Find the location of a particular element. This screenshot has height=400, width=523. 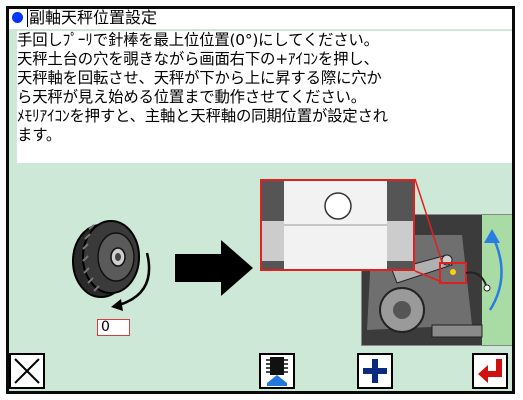

memory-button is located at coordinates (277, 371).